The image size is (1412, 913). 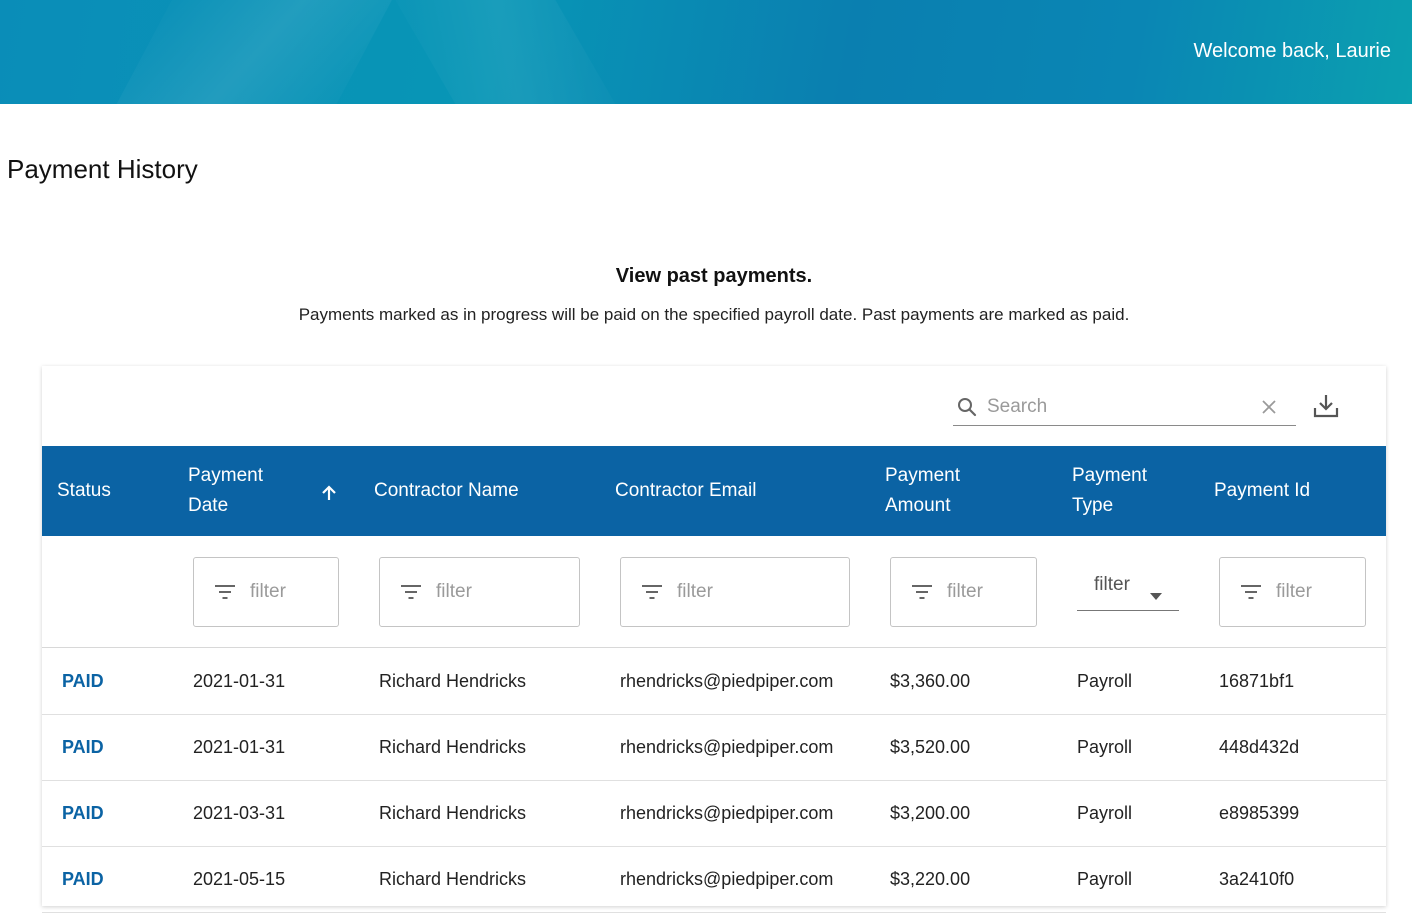 What do you see at coordinates (239, 879) in the screenshot?
I see `payment-date-cell: 2021-05-15` at bounding box center [239, 879].